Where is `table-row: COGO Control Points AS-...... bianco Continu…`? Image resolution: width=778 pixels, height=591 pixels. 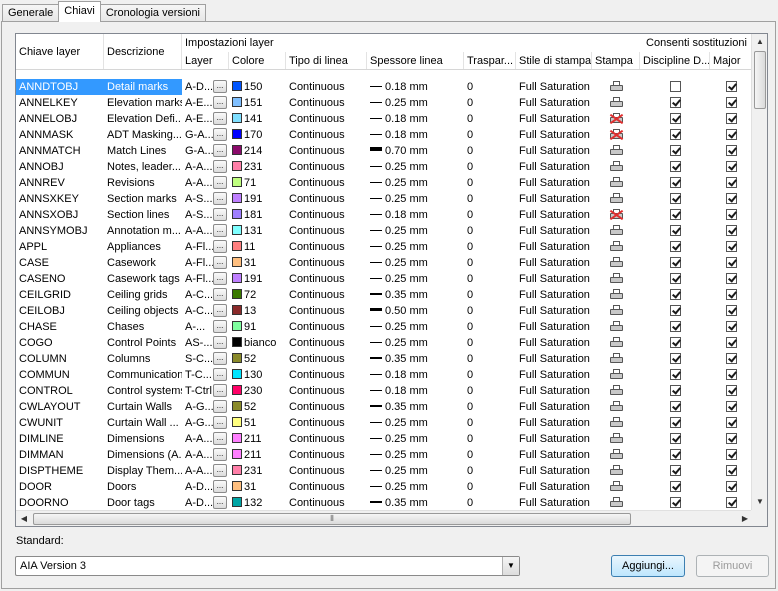
table-row: COGO Control Points AS-...... bianco Continu… is located at coordinates (384, 343).